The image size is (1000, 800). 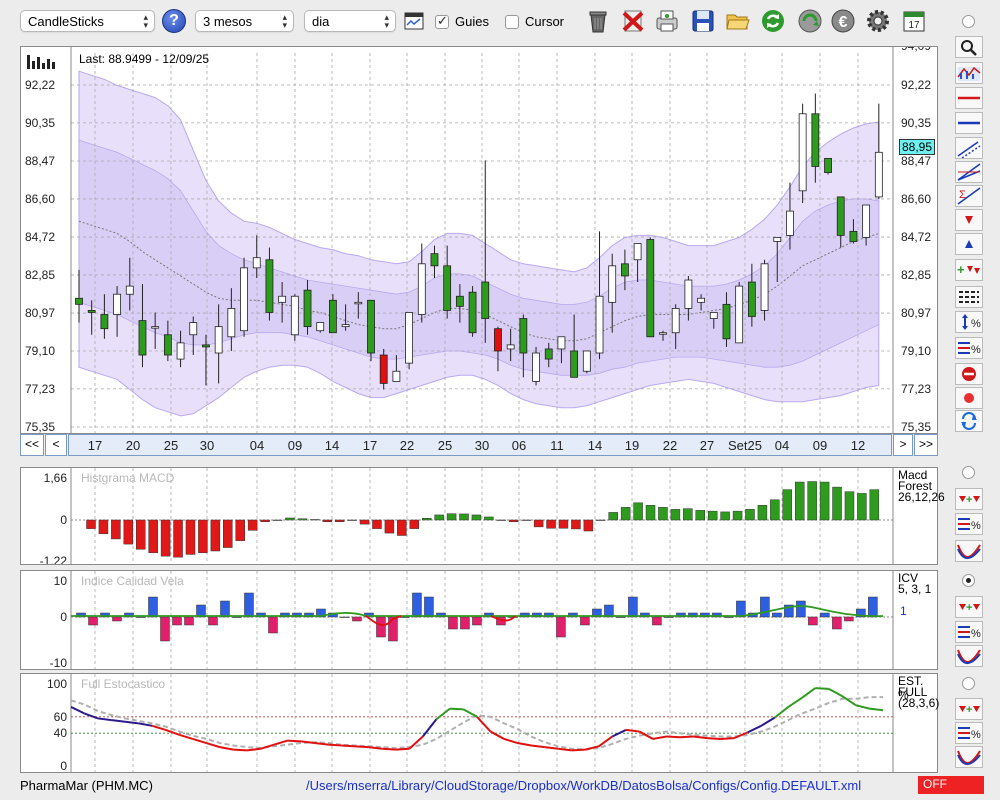 What do you see at coordinates (969, 322) in the screenshot?
I see `percent-range-icon: %` at bounding box center [969, 322].